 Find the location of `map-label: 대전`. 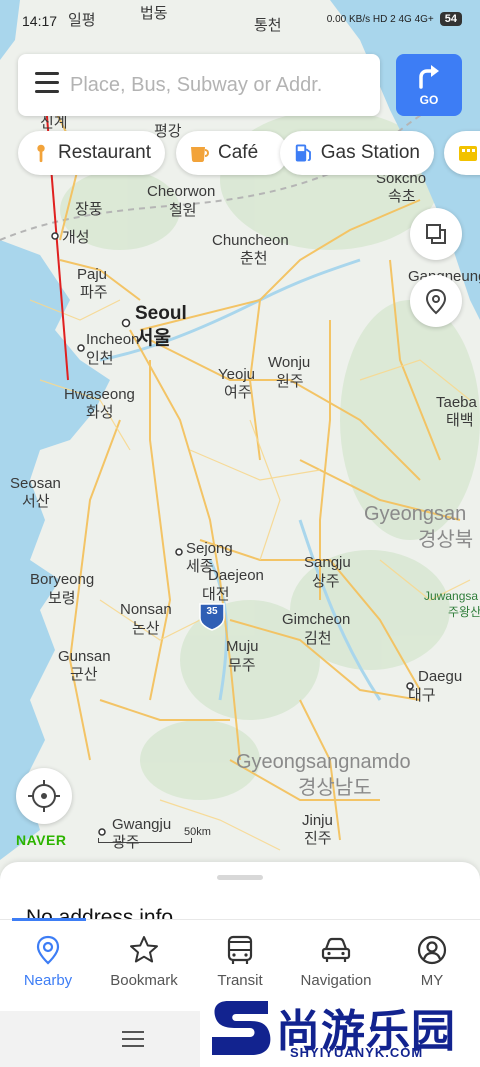

map-label: 대전 is located at coordinates (216, 594).